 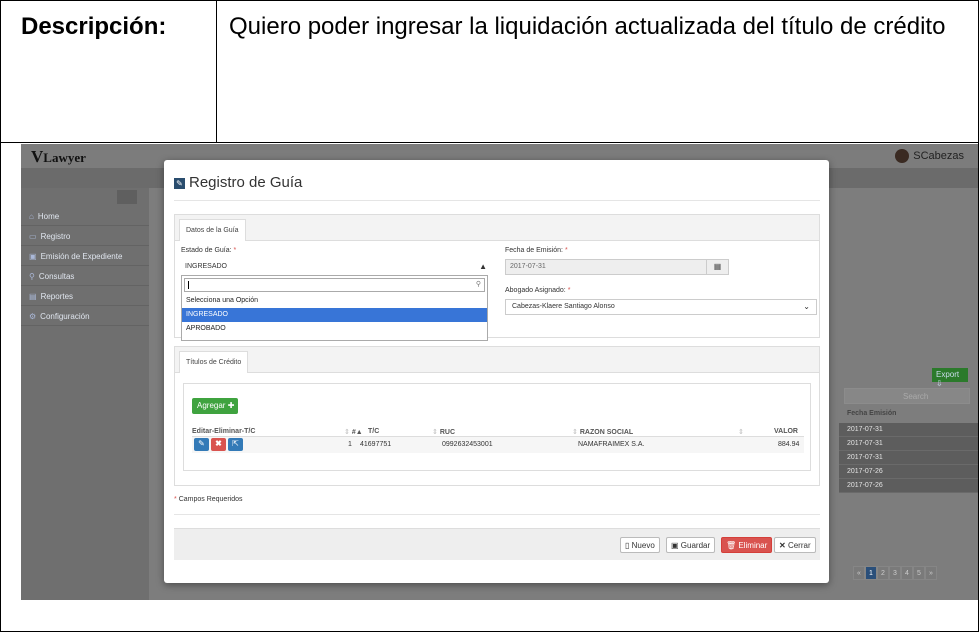 I want to click on page-3: 3, so click(x=895, y=573).